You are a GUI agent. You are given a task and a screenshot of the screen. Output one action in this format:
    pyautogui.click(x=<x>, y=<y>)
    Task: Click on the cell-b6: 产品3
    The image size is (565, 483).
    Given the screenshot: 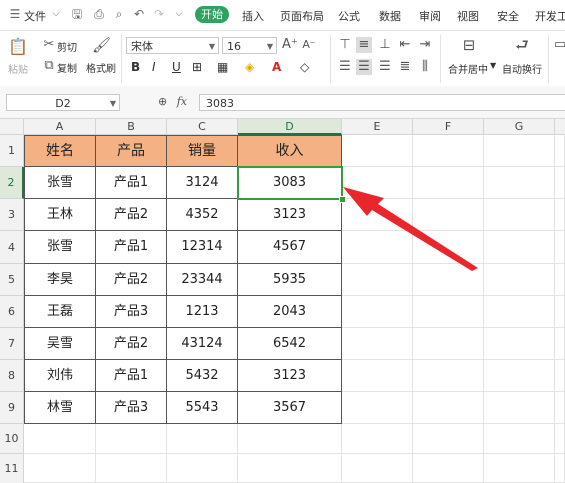 What is the action you would take?
    pyautogui.click(x=131, y=312)
    